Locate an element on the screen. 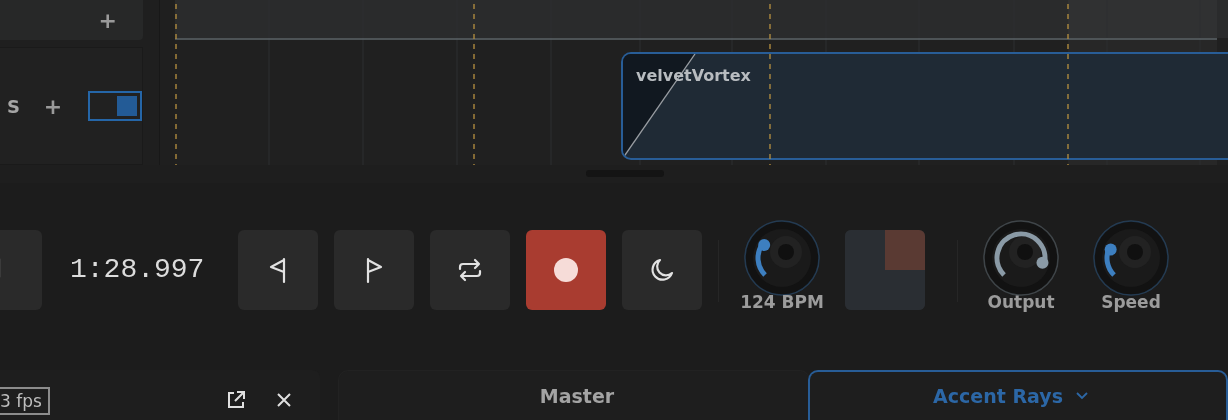 This screenshot has width=1228, height=420. marker-right-button is located at coordinates (374, 269).